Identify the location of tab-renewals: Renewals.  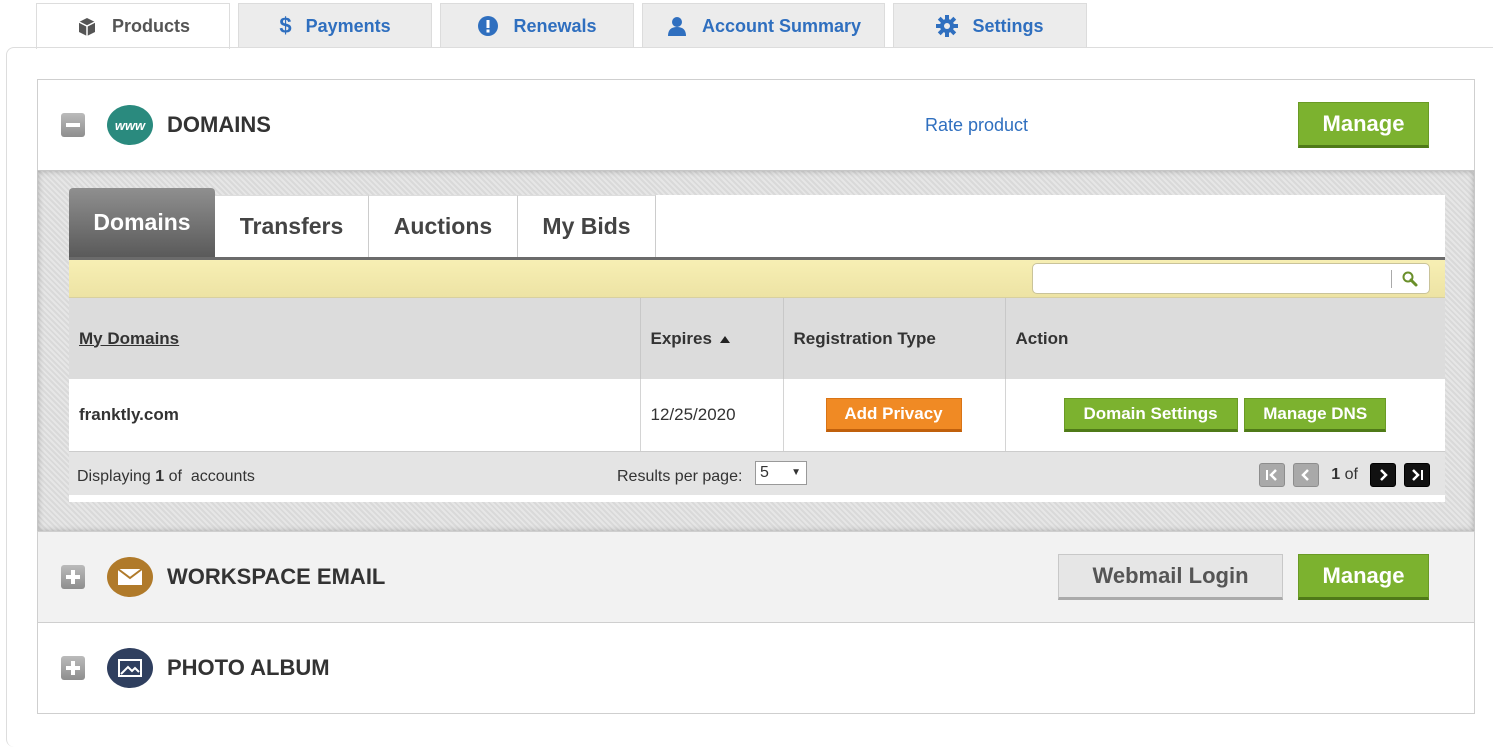
(537, 25).